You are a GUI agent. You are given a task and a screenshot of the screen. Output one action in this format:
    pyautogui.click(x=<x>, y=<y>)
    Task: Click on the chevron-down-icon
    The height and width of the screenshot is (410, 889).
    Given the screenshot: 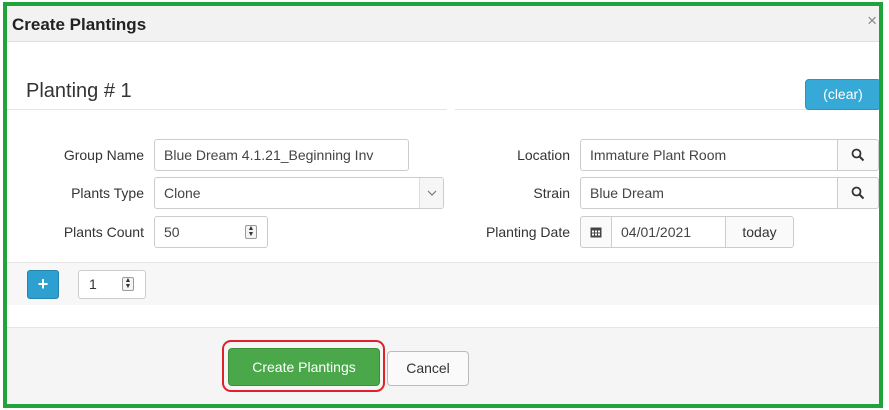 What is the action you would take?
    pyautogui.click(x=431, y=193)
    